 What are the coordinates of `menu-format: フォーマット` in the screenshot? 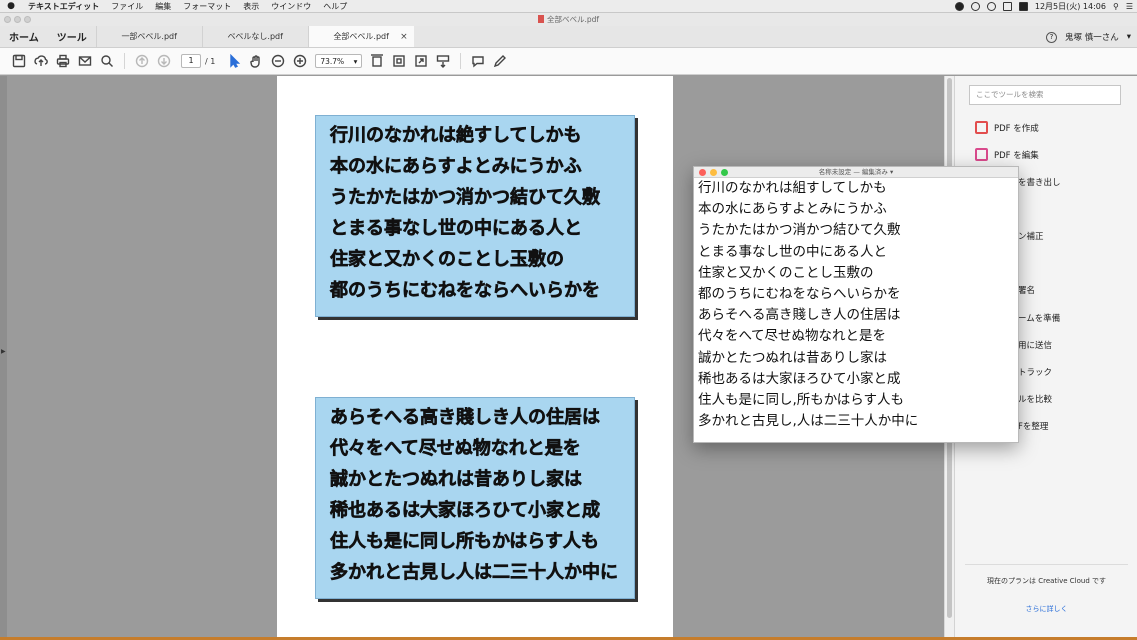 It's located at (207, 6).